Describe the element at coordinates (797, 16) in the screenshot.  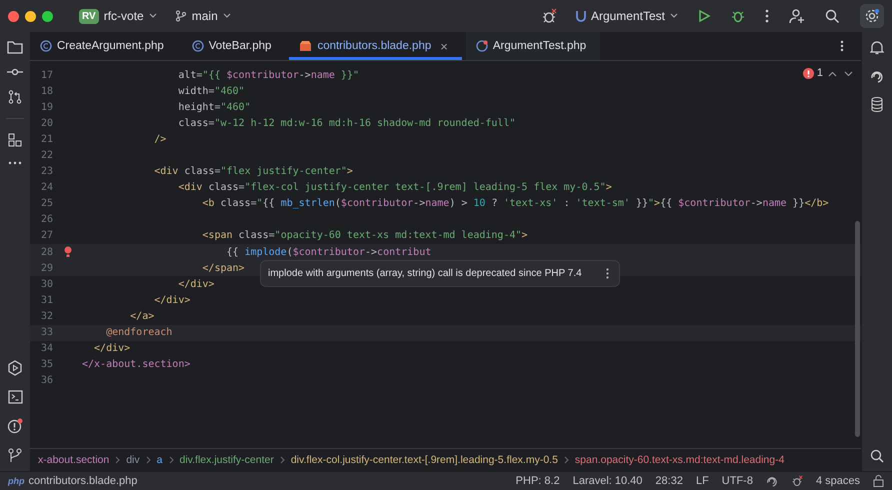
I see `add-user-icon` at that location.